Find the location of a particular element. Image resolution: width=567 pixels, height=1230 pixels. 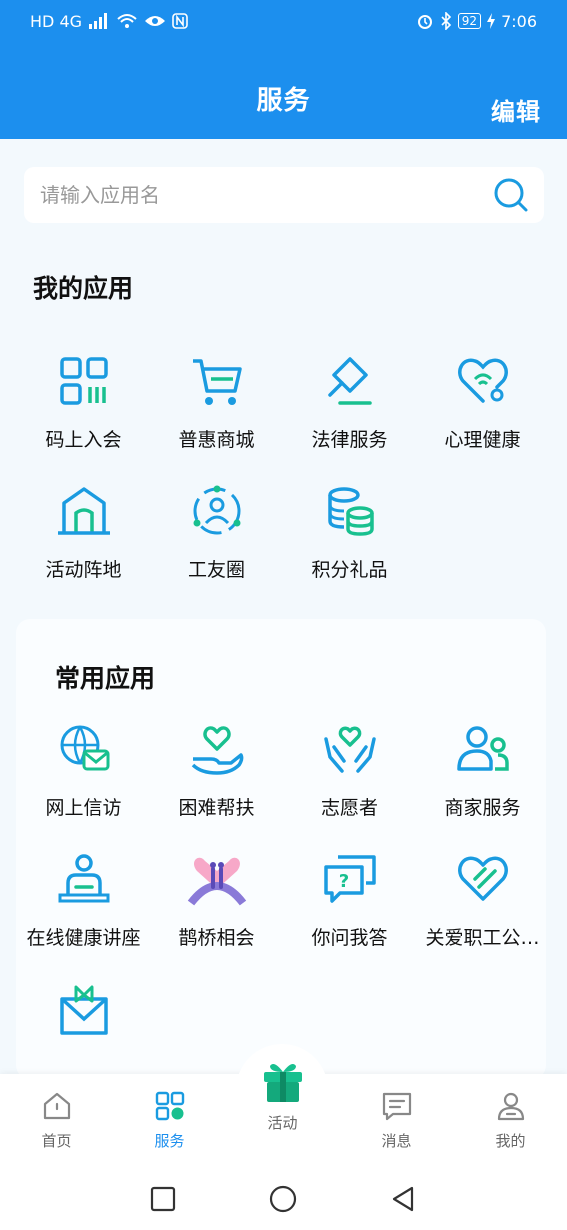

status-time: 7:06 is located at coordinates (519, 21).